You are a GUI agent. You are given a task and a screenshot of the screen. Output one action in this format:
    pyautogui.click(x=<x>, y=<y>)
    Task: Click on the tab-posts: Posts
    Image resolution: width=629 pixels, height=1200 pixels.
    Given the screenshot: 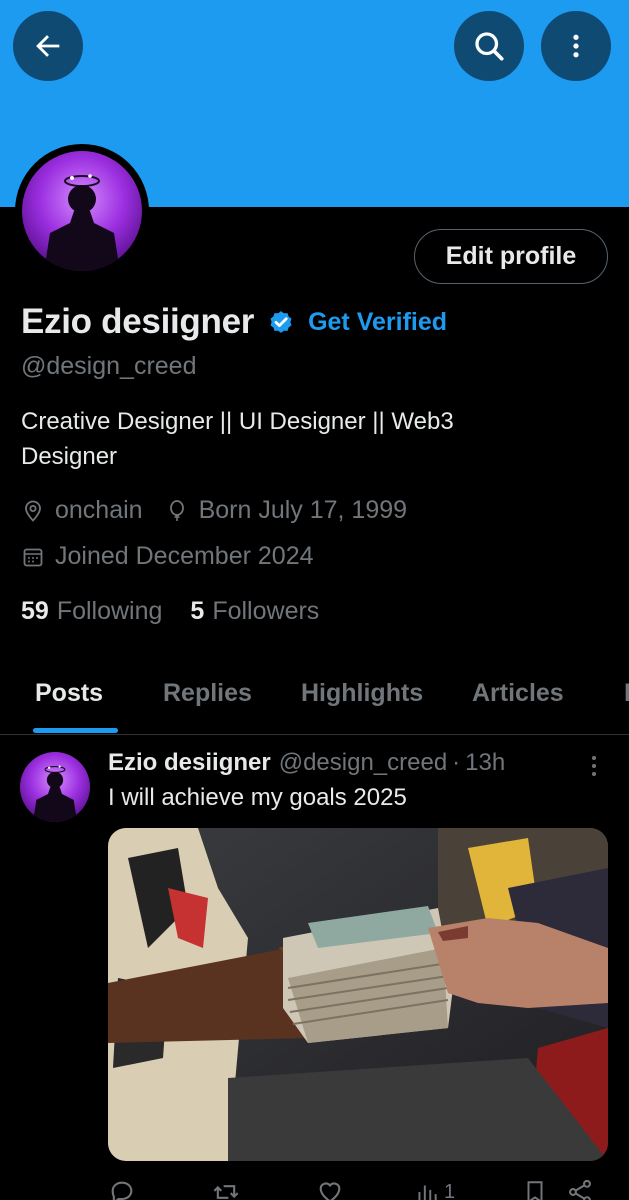 What is the action you would take?
    pyautogui.click(x=69, y=693)
    